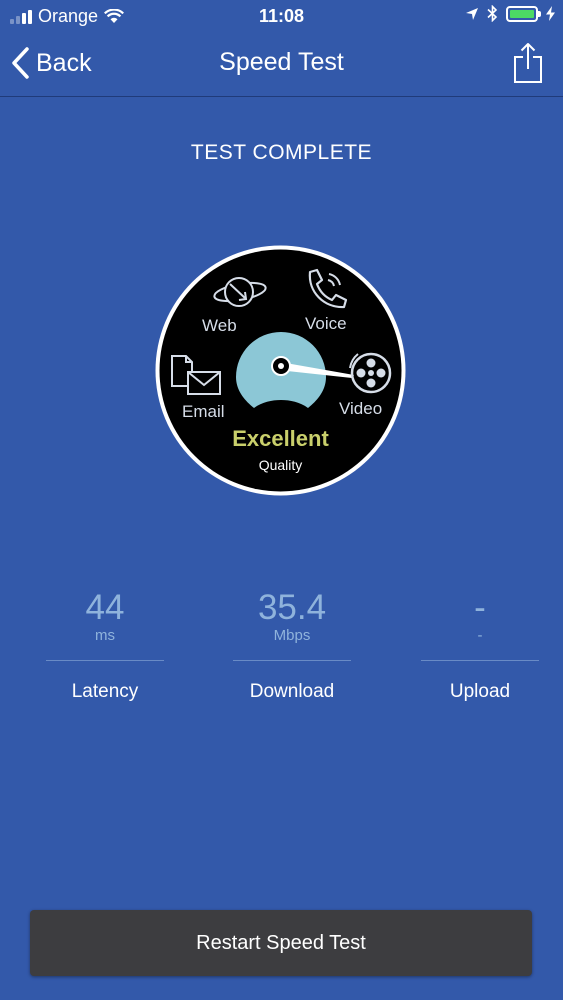  Describe the element at coordinates (480, 660) in the screenshot. I see `upload-divider` at that location.